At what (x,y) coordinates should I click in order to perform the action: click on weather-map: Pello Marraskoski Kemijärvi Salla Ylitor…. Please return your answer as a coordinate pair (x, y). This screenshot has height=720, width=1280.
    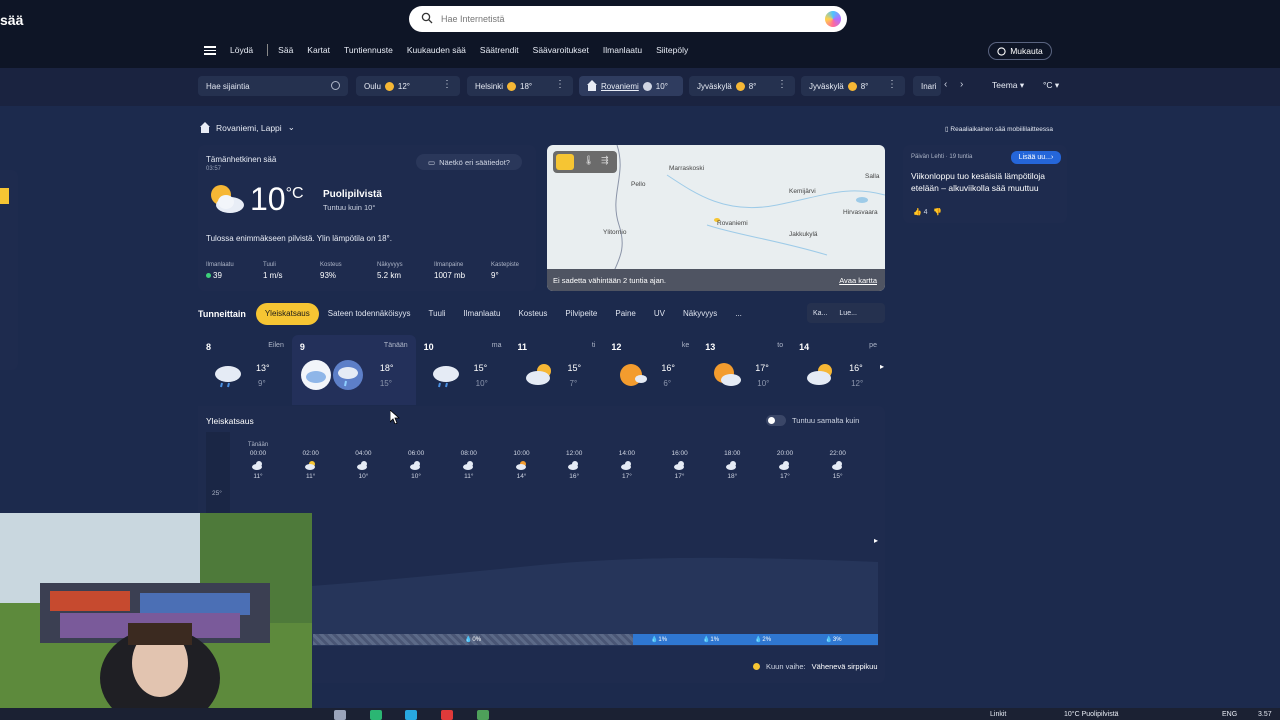
    Looking at the image, I should click on (716, 218).